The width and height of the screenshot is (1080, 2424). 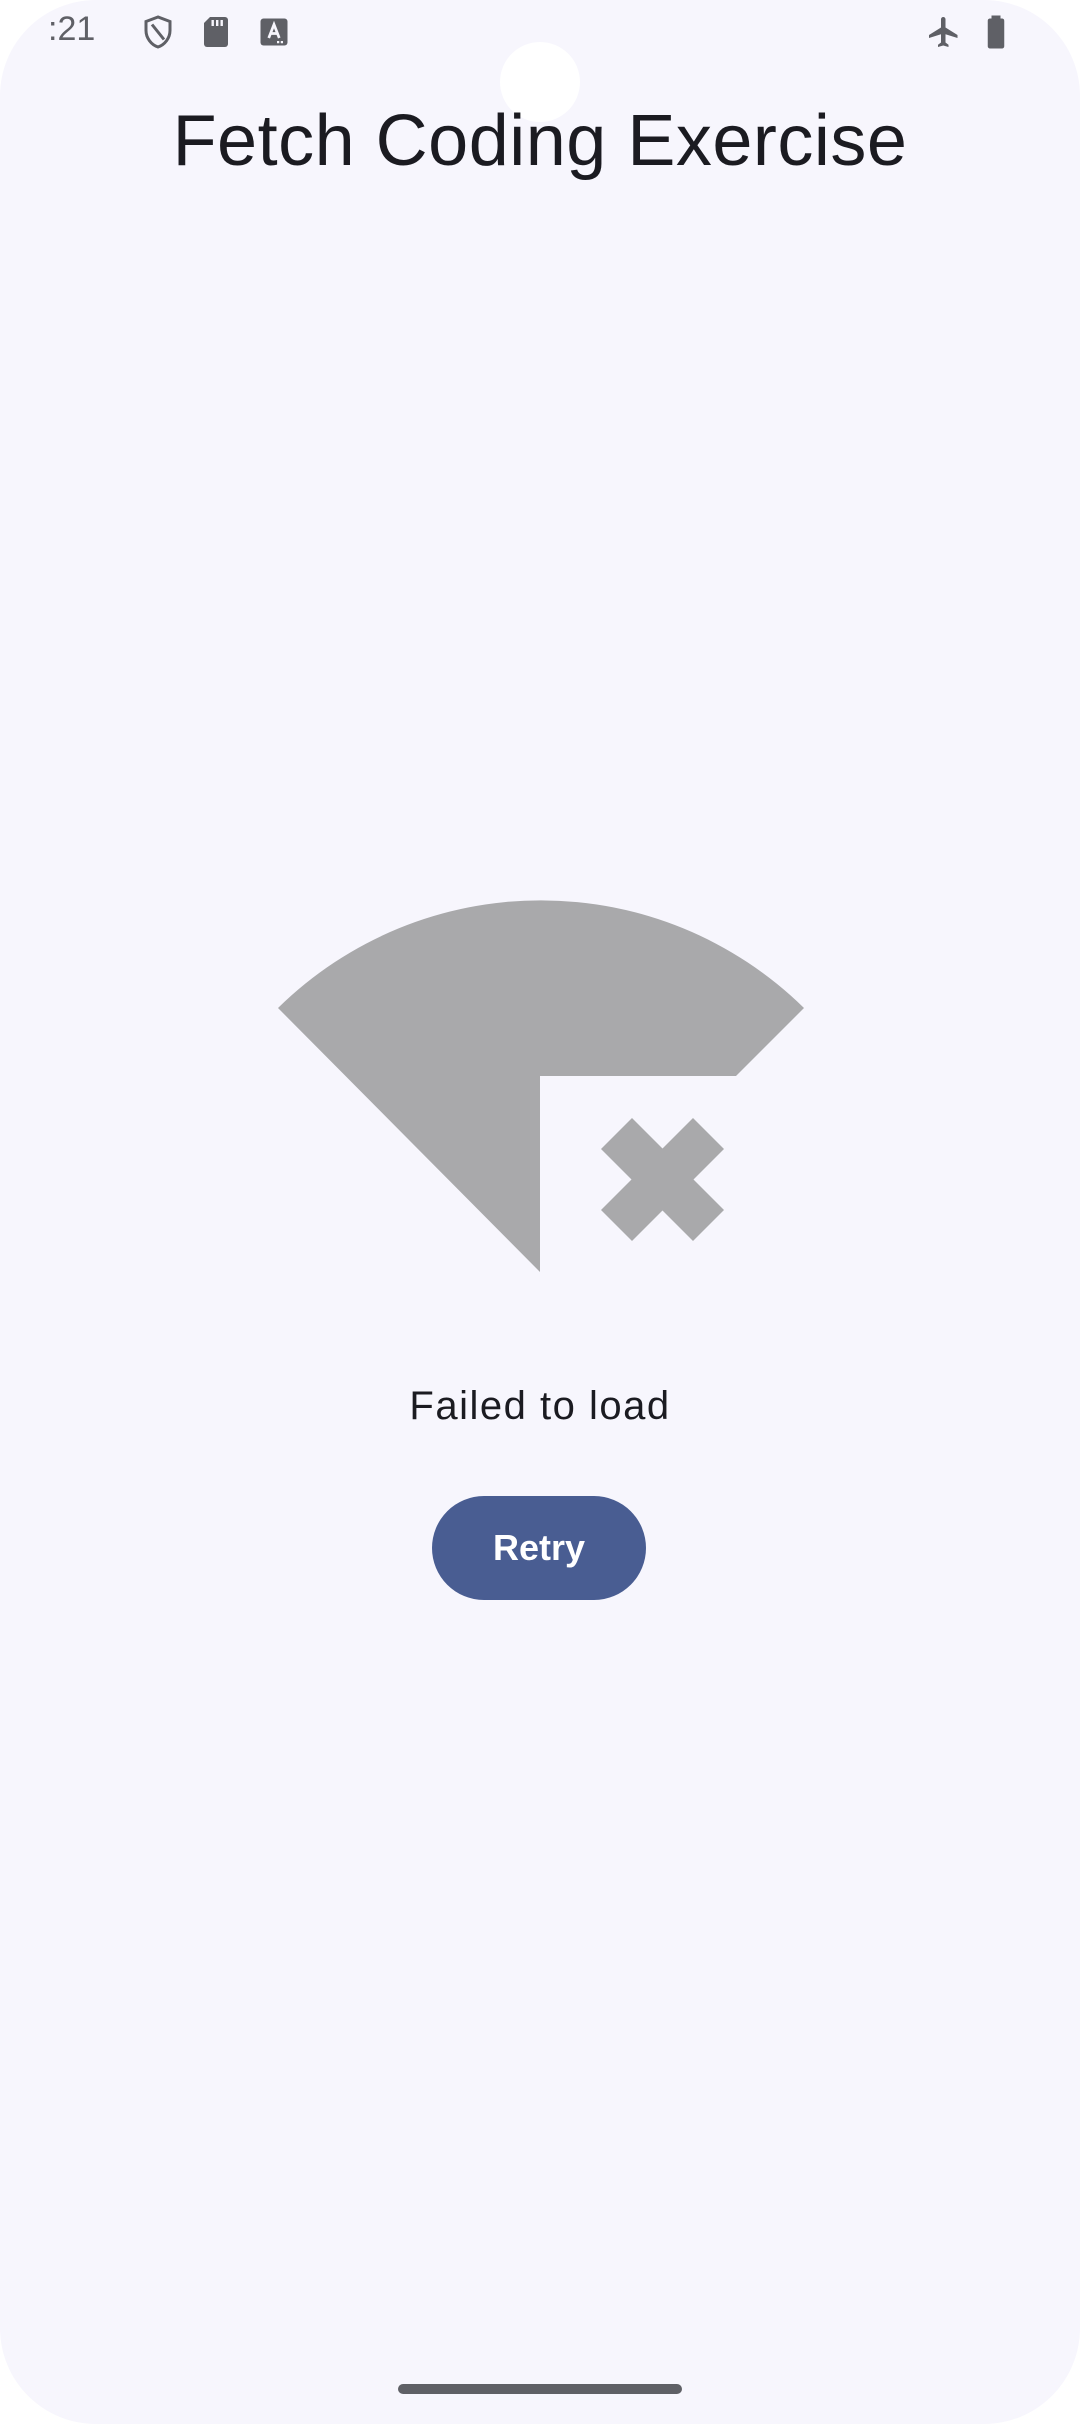 I want to click on retry-button: Retry, so click(x=539, y=1548).